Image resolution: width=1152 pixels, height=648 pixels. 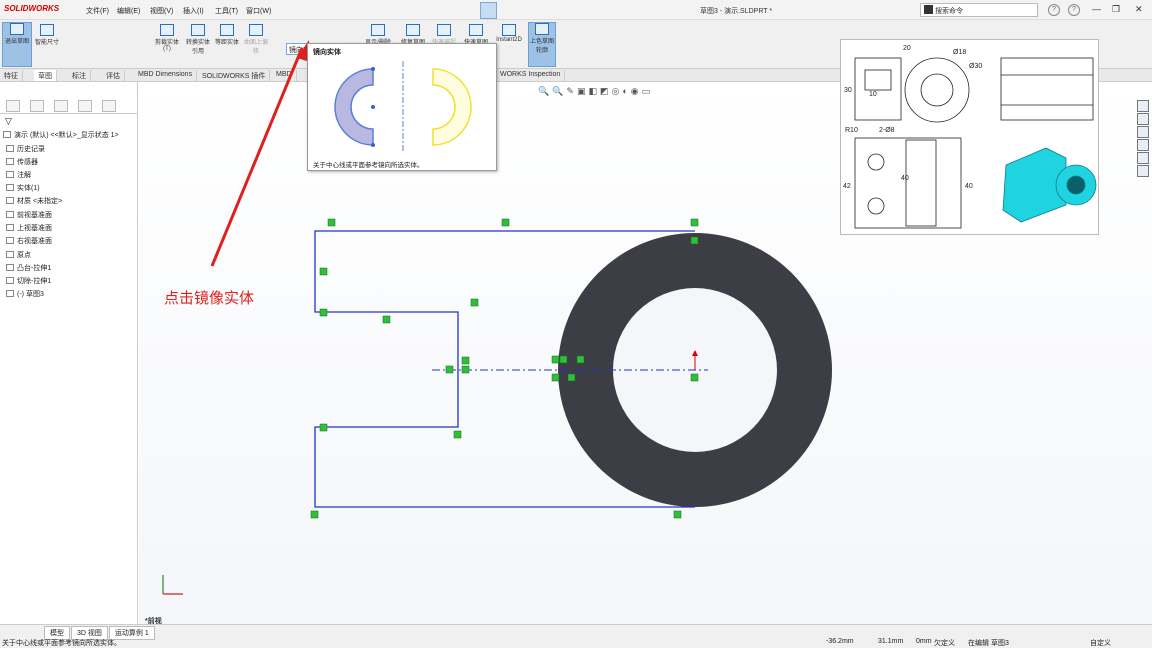 What do you see at coordinates (891, 641) in the screenshot?
I see `coord-y: 31.1mm` at bounding box center [891, 641].